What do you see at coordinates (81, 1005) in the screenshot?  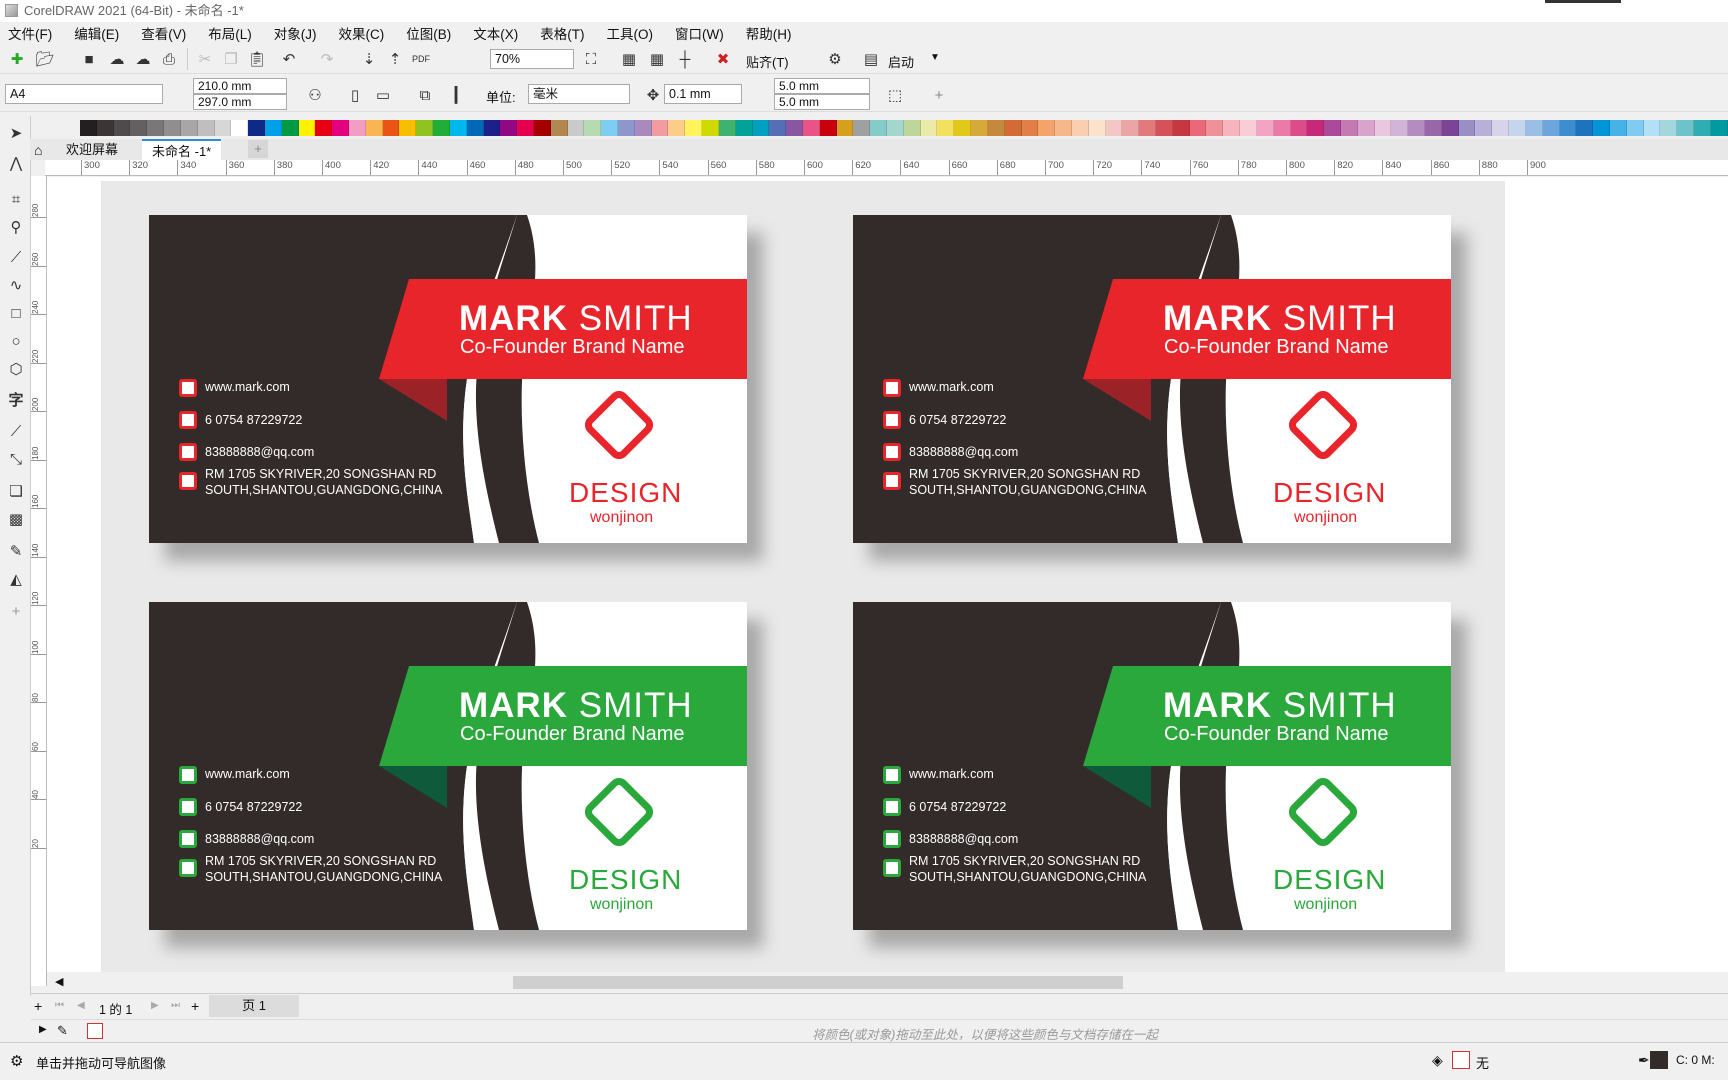 I see `prev-page-icon: ◀` at bounding box center [81, 1005].